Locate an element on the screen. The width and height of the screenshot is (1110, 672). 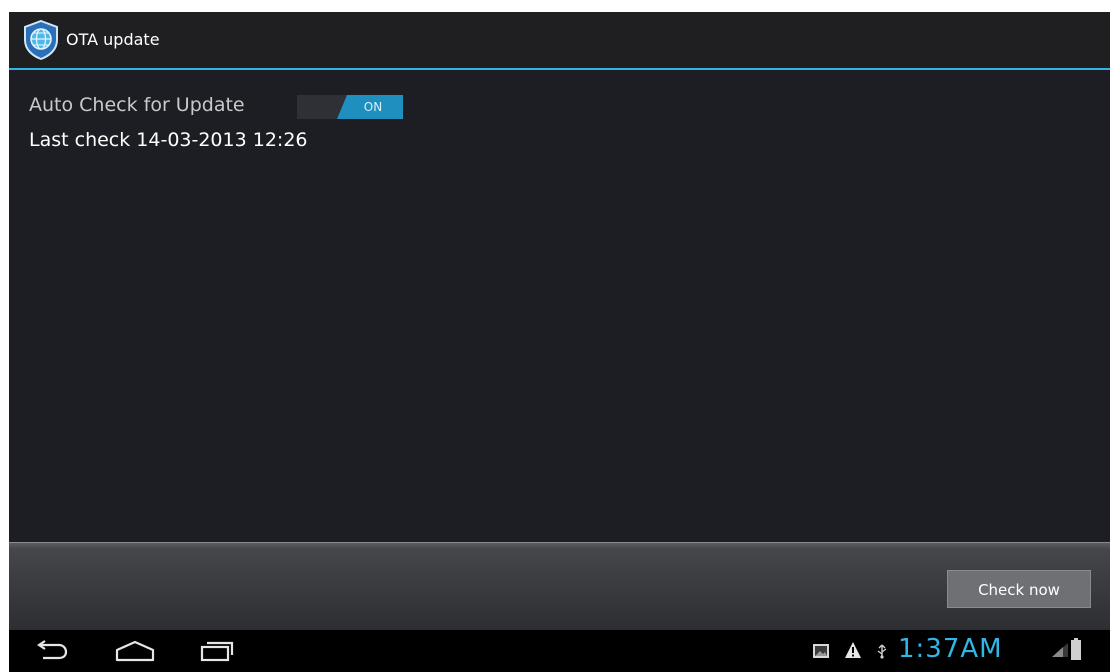
status-clock: 1:37AM is located at coordinates (950, 649).